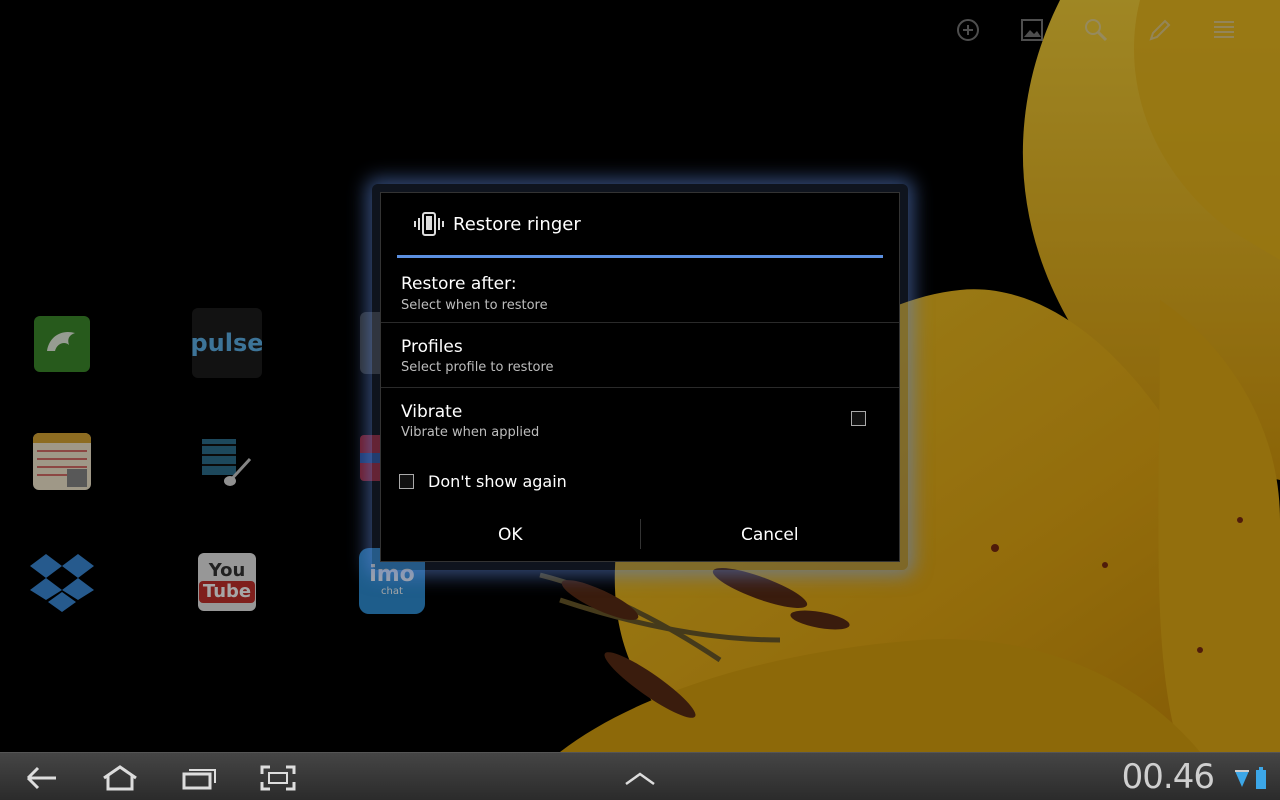 This screenshot has width=1280, height=800. I want to click on notes-app, so click(62, 461).